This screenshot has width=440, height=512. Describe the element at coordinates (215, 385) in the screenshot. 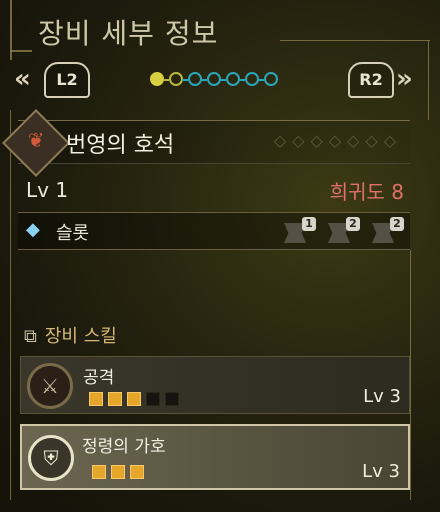

I see `skill-row-attack: ⚔ 공격 Lv 3` at that location.